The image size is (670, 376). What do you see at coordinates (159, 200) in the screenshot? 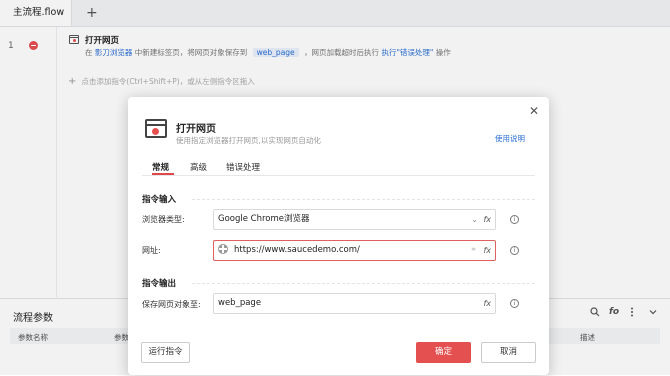
I see `section-input-heading: 指令输入` at bounding box center [159, 200].